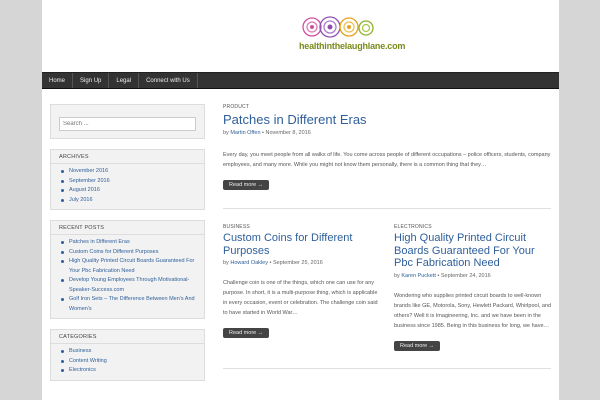 The width and height of the screenshot is (600, 400). Describe the element at coordinates (127, 157) in the screenshot. I see `archives-title: ARCHIVES` at that location.